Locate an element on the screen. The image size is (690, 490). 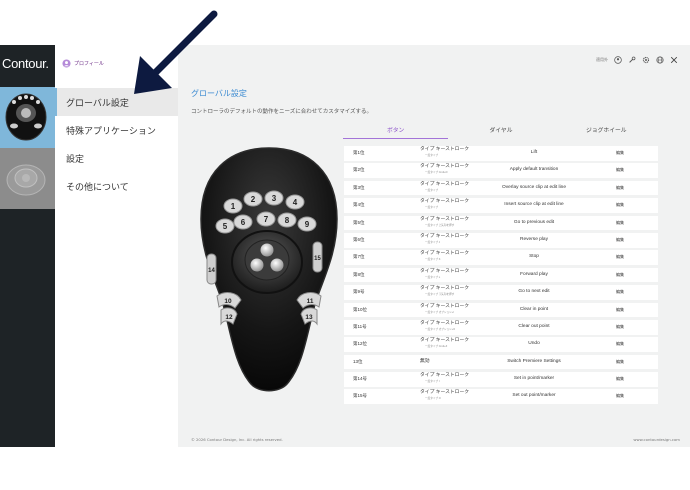
menu-item-label: 特殊アプリケーション is located at coordinates (111, 131).